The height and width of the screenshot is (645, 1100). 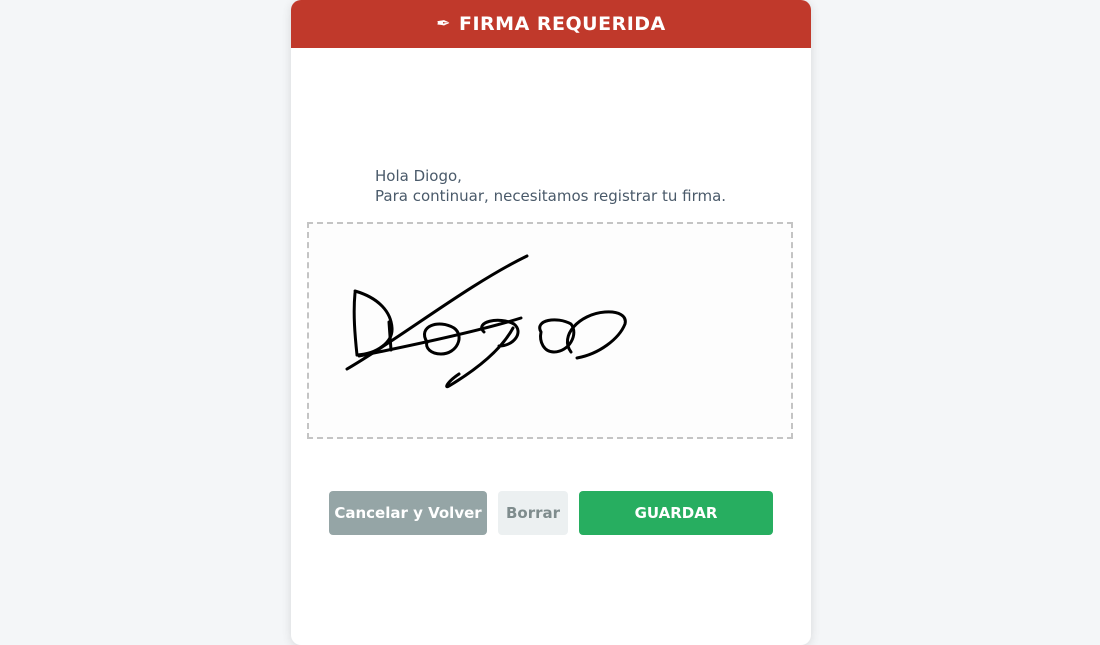 What do you see at coordinates (443, 24) in the screenshot?
I see `pen-nib-icon: ✒` at bounding box center [443, 24].